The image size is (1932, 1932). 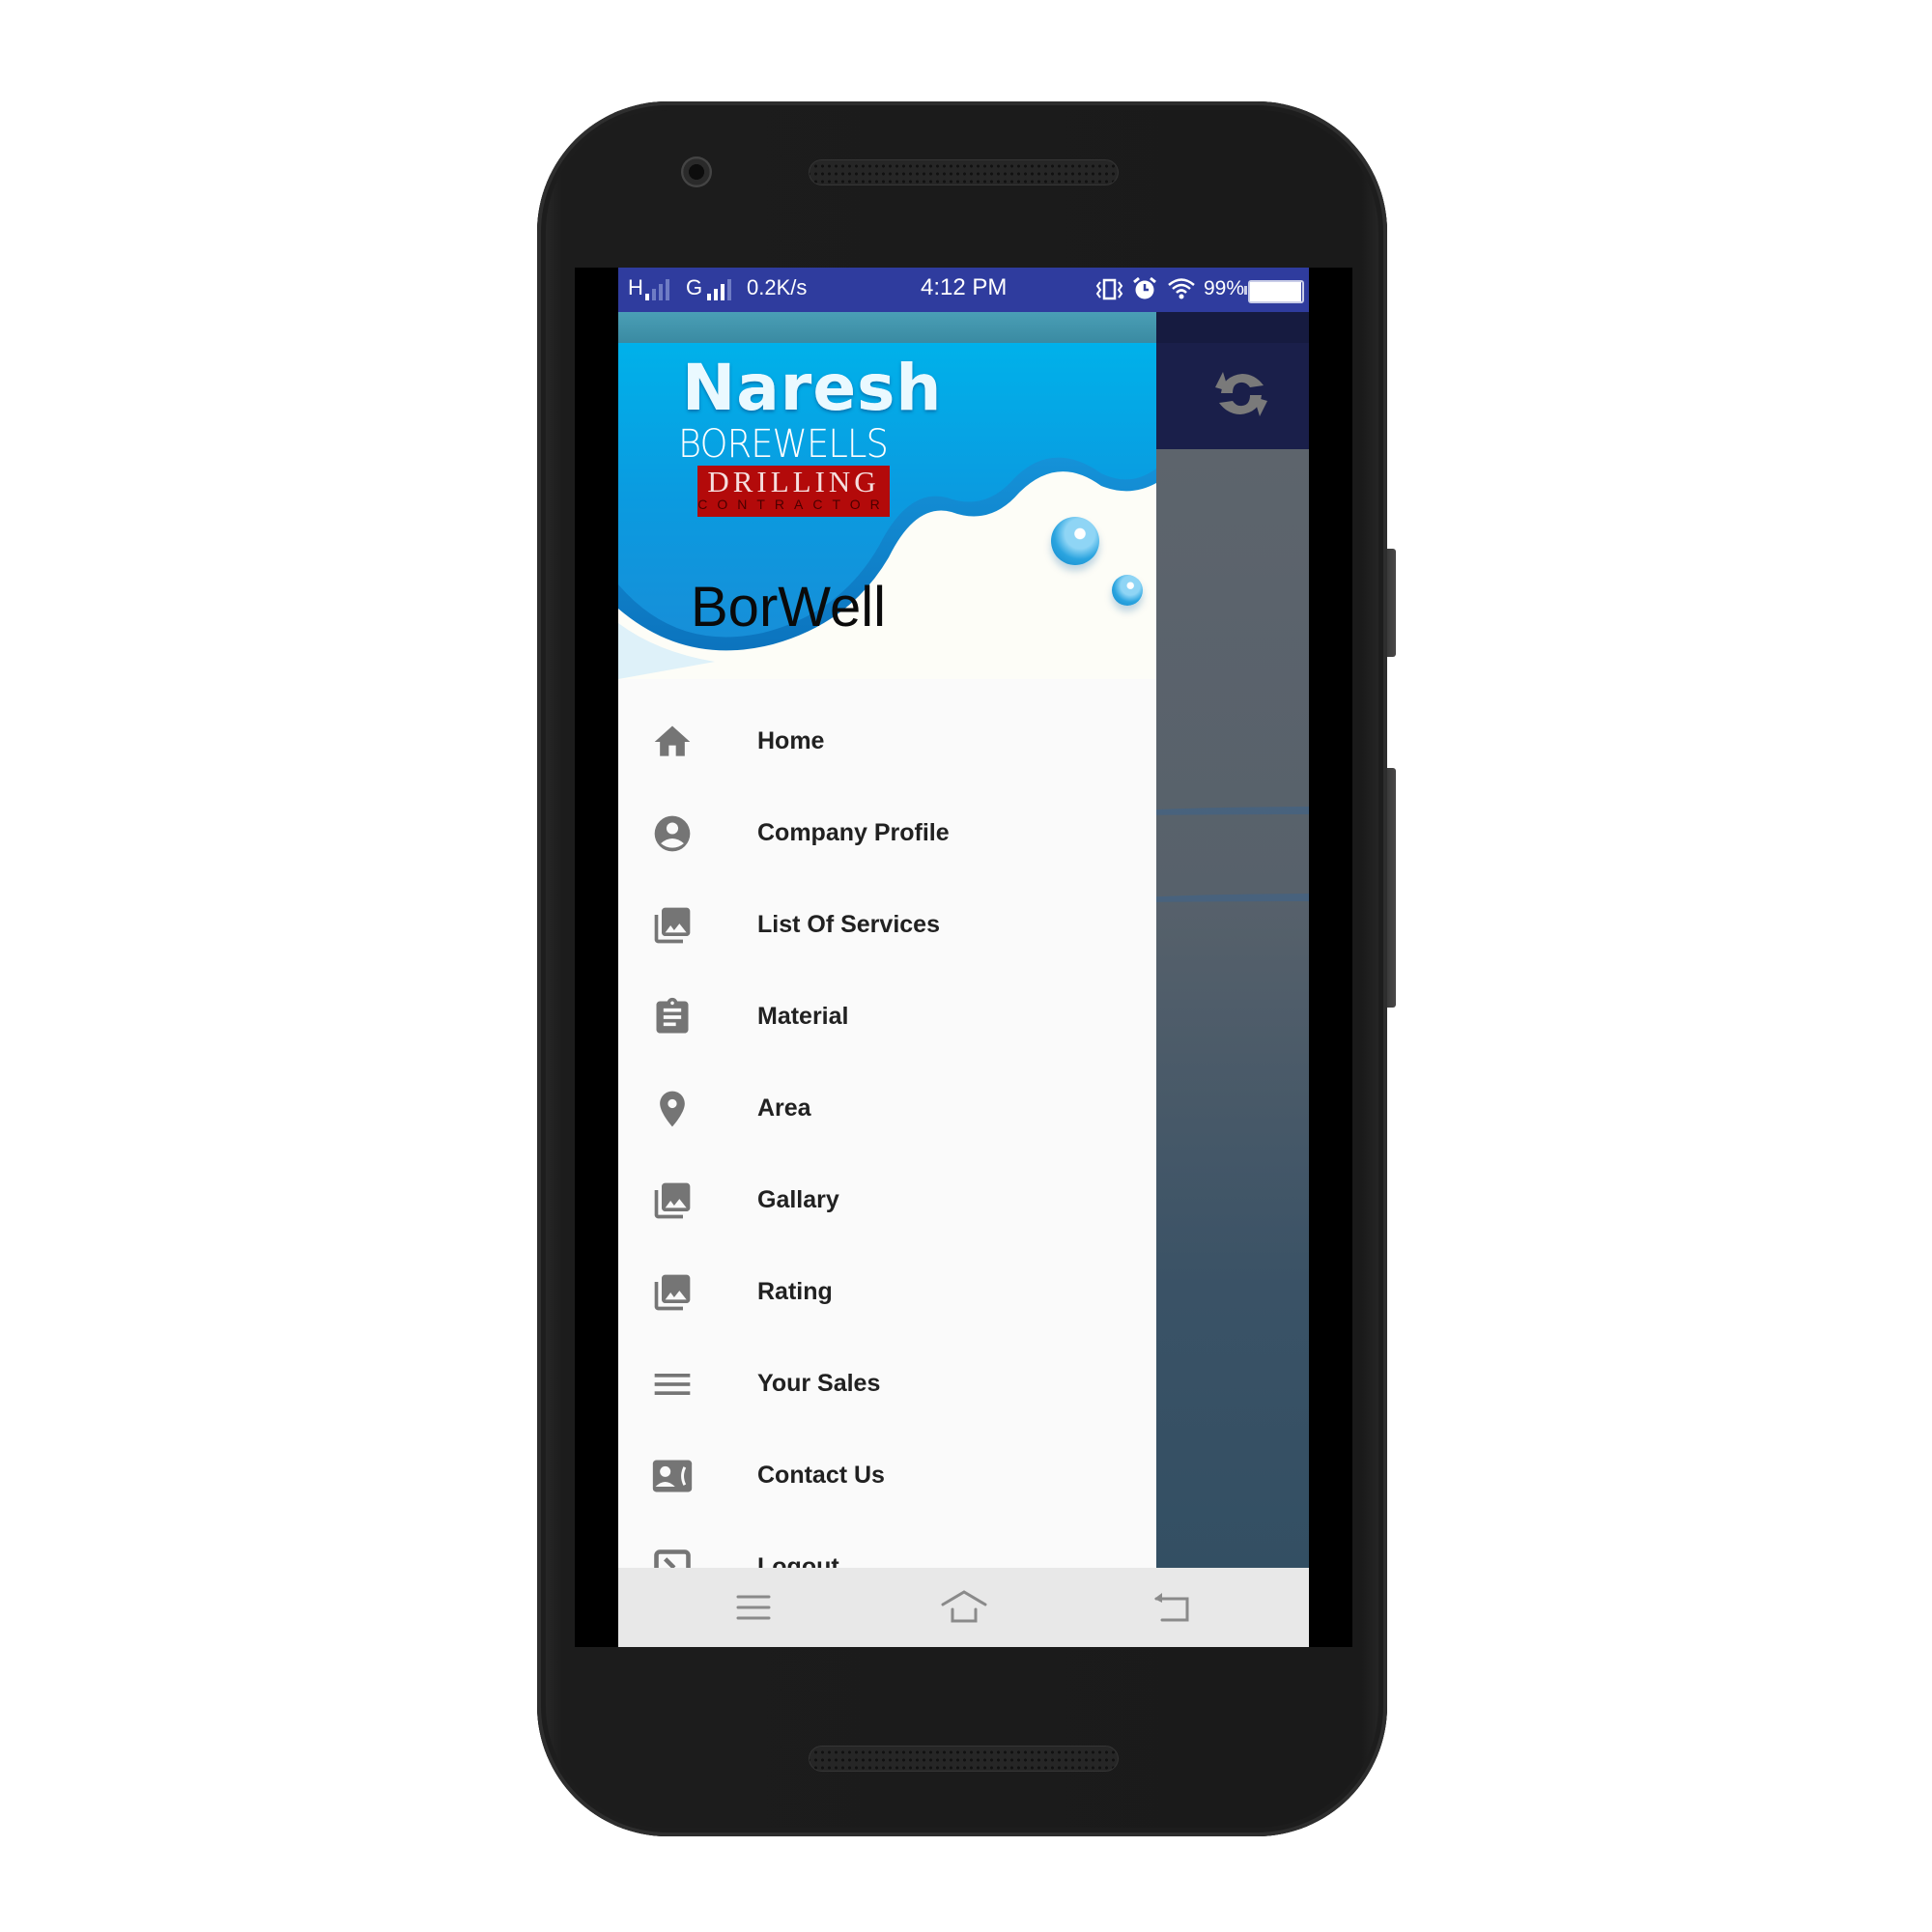 What do you see at coordinates (672, 1476) in the screenshot?
I see `contact-phone-icon` at bounding box center [672, 1476].